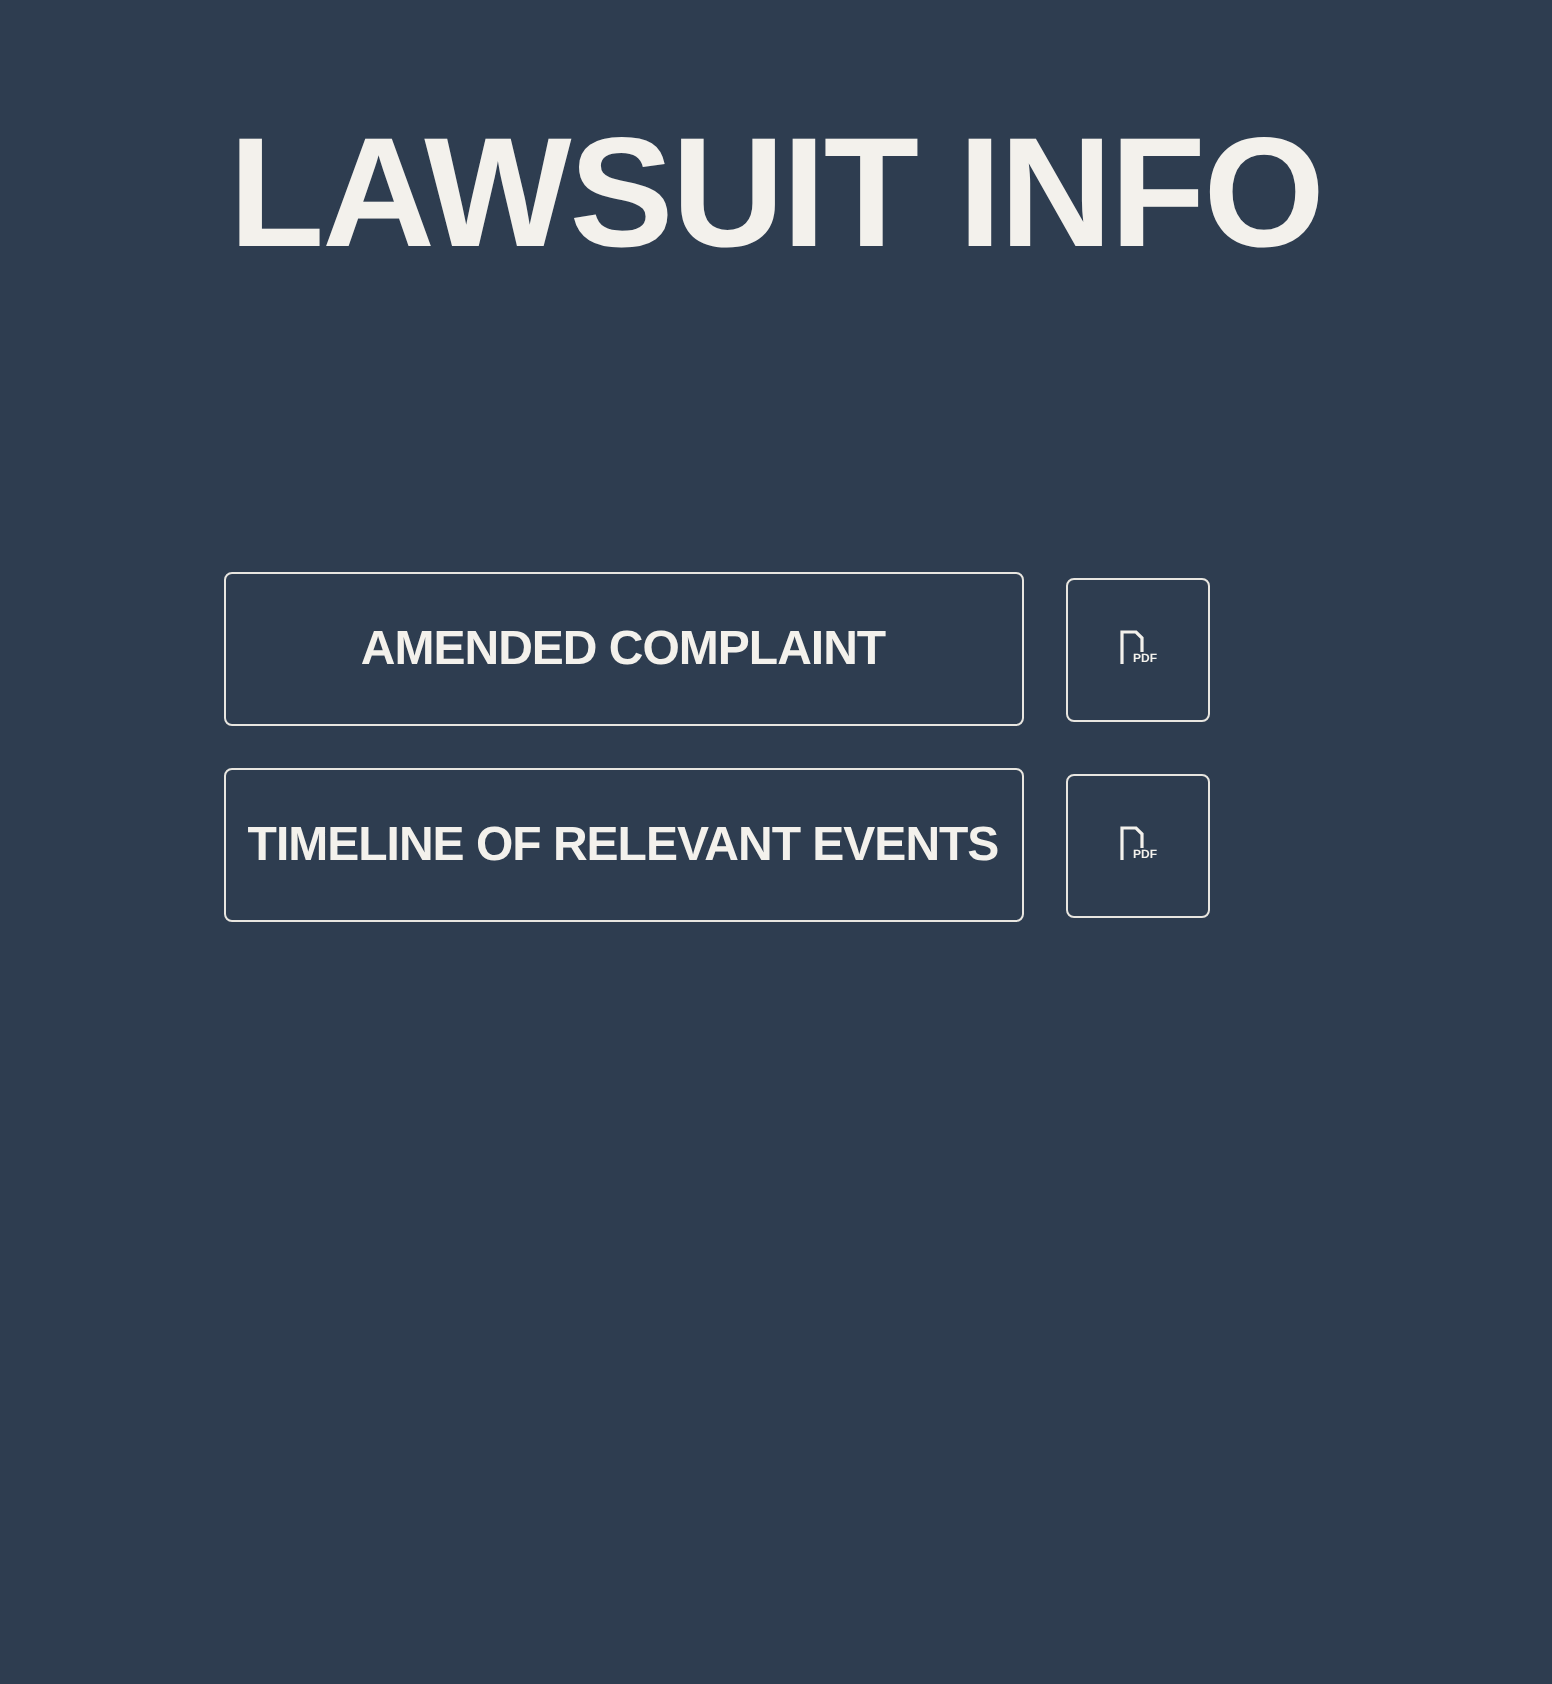 Image resolution: width=1552 pixels, height=1684 pixels. What do you see at coordinates (623, 845) in the screenshot?
I see `document-link-button: TIMELINE OF RELEVANT EVENTS` at bounding box center [623, 845].